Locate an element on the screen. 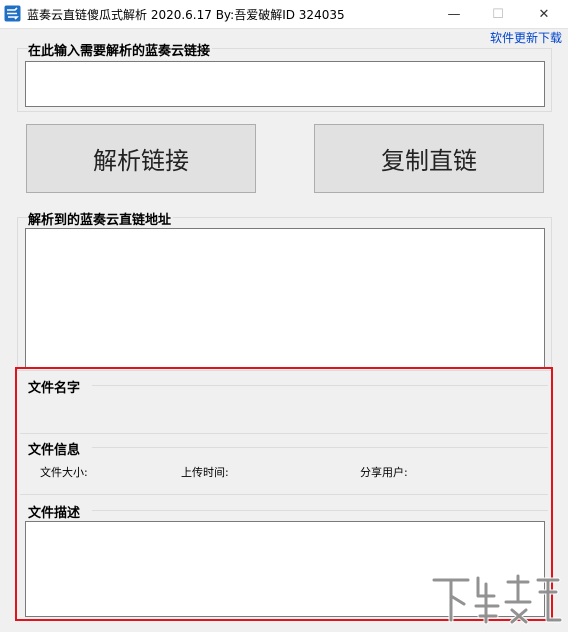 The height and width of the screenshot is (632, 568). input-group-label: 在此输入需要解析的蓝奏云链接 is located at coordinates (120, 49).